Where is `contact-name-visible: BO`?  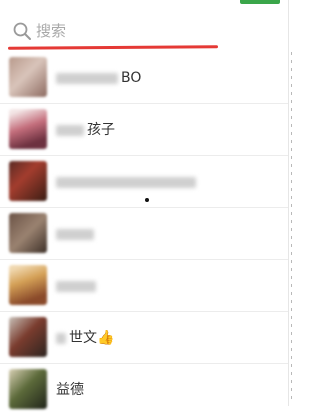 contact-name-visible: BO is located at coordinates (131, 78).